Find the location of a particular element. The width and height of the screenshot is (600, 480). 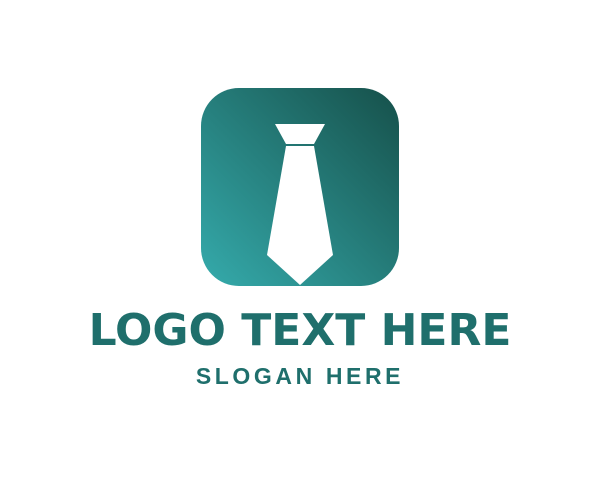

logo-icon-svg is located at coordinates (300, 187).